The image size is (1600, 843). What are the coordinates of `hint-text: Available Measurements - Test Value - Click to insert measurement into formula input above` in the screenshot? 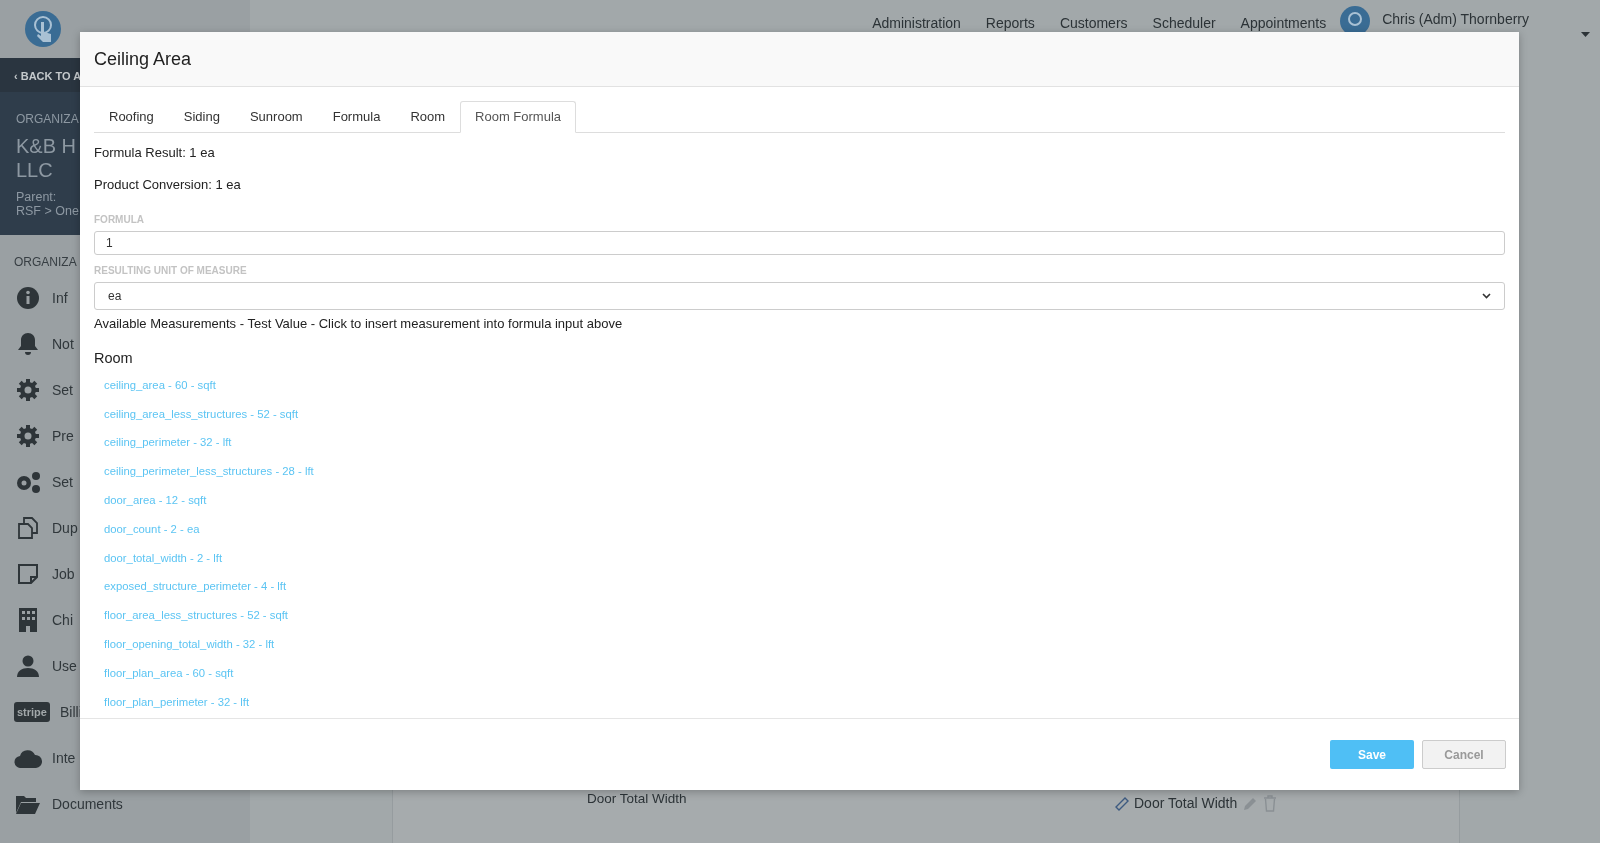 It's located at (359, 323).